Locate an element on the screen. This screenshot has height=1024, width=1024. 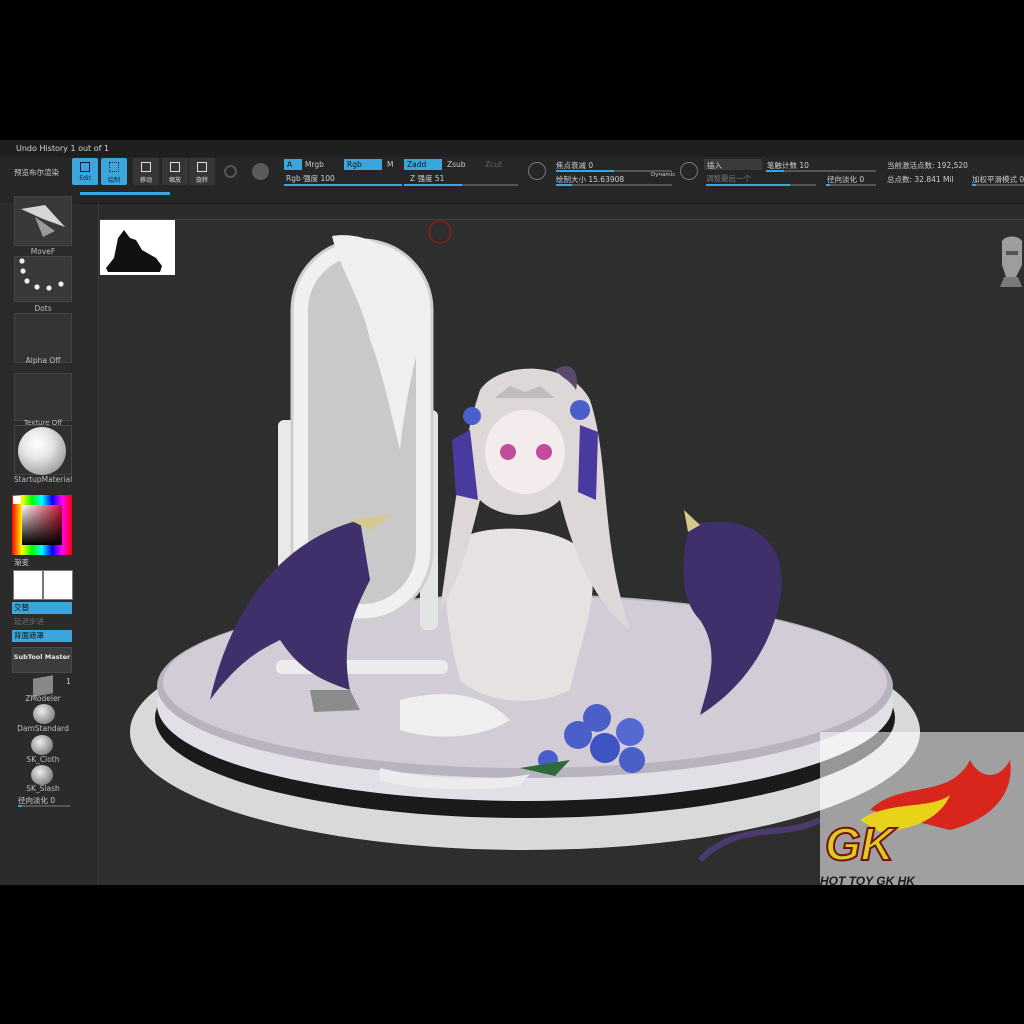
sk-slash-label: SK_Slash is located at coordinates (43, 788).